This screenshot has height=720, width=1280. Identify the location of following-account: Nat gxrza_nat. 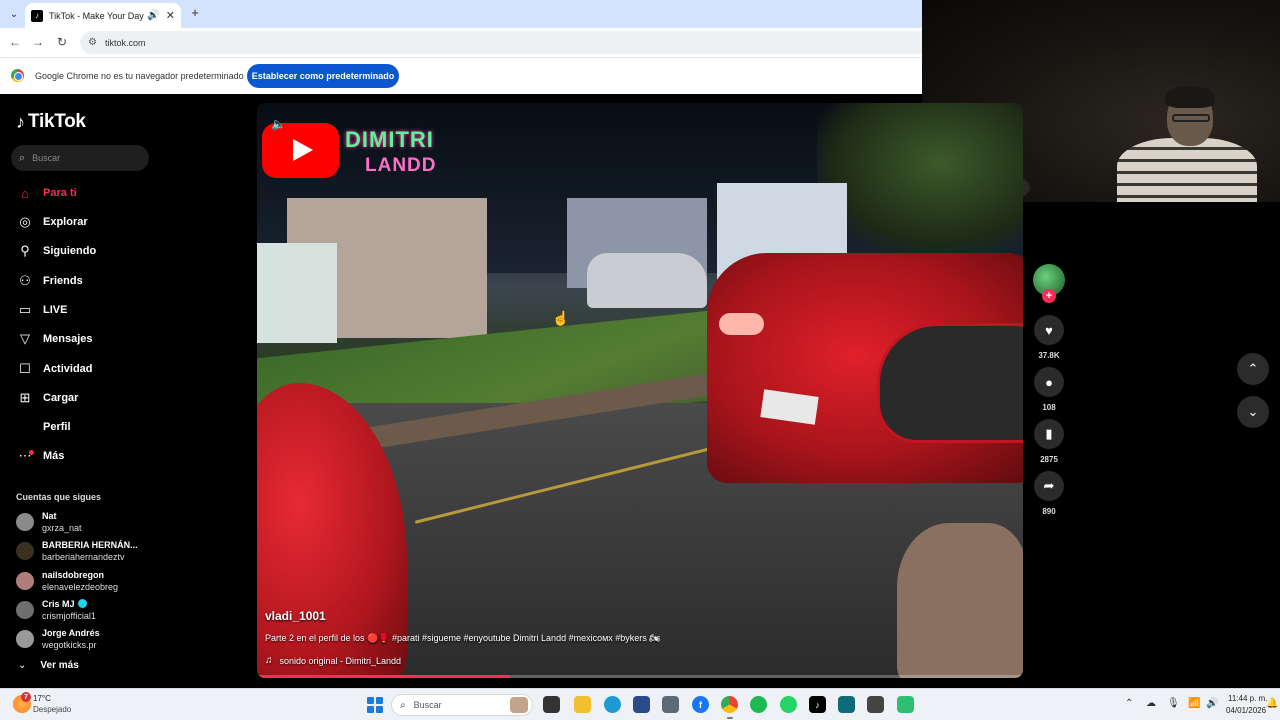
(49, 522).